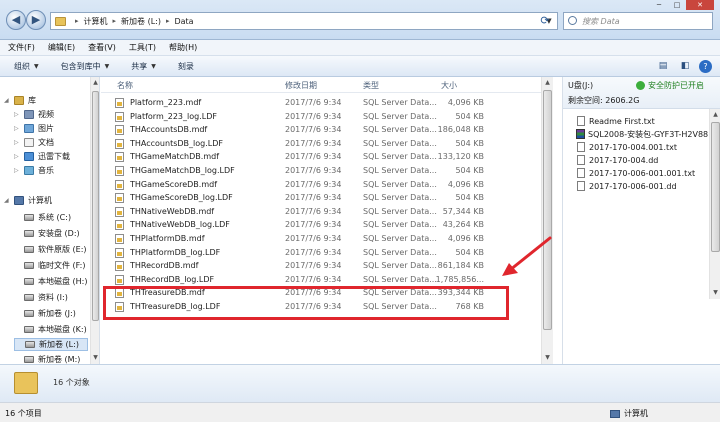 The width and height of the screenshot is (720, 422). I want to click on music-icon, so click(29, 170).